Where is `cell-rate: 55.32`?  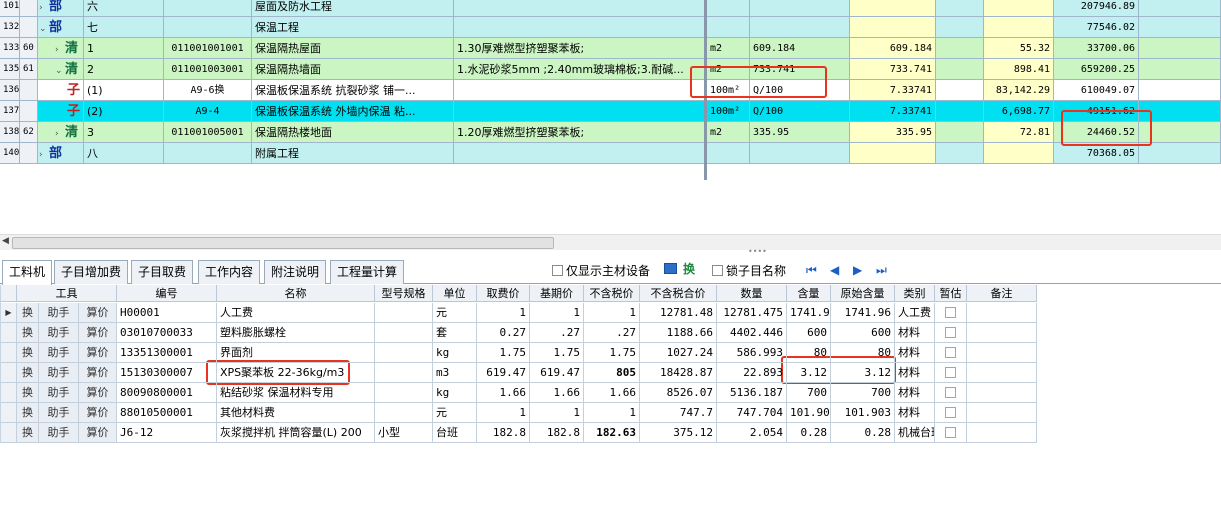
cell-rate: 55.32 is located at coordinates (1019, 48).